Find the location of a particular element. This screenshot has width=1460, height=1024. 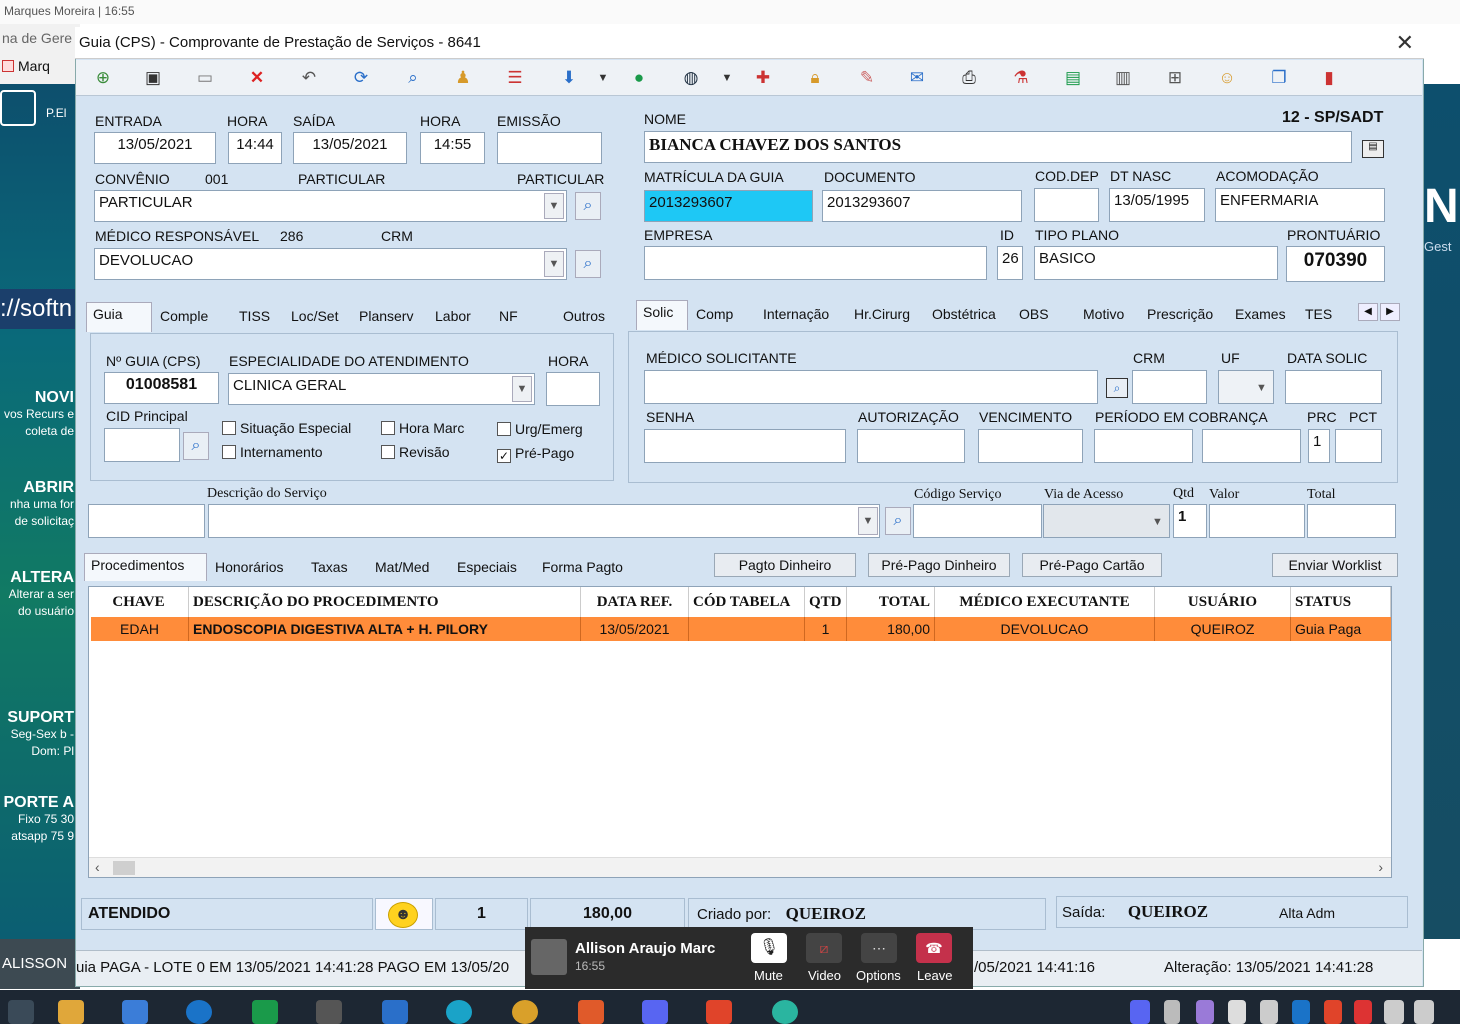

column-header-data-ref: DATA REF. is located at coordinates (635, 602).